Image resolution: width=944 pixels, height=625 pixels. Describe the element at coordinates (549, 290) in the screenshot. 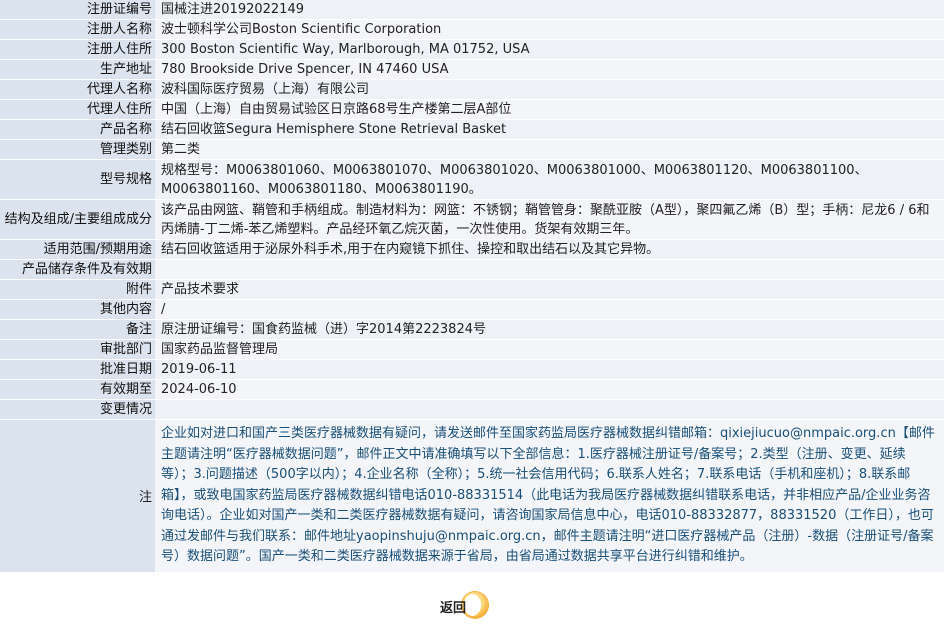

I see `attachment-value: 产品技术要求` at that location.